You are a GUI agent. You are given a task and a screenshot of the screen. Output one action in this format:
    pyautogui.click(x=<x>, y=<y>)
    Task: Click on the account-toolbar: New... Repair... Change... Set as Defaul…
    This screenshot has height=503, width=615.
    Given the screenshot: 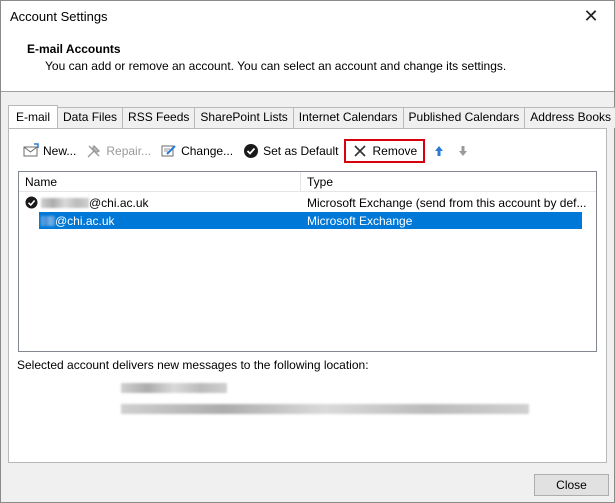 What is the action you would take?
    pyautogui.click(x=247, y=151)
    